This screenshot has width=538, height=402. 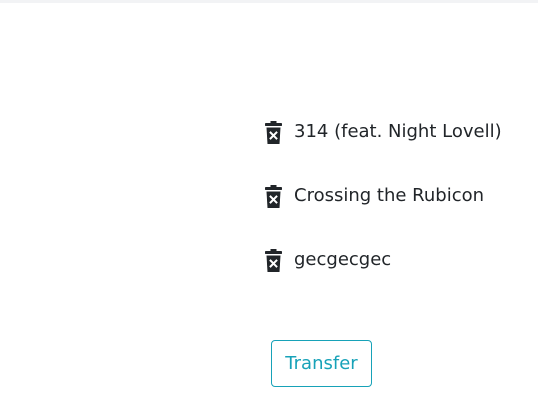 What do you see at coordinates (398, 131) in the screenshot?
I see `track-name: 314 (feat. Night Lovell)` at bounding box center [398, 131].